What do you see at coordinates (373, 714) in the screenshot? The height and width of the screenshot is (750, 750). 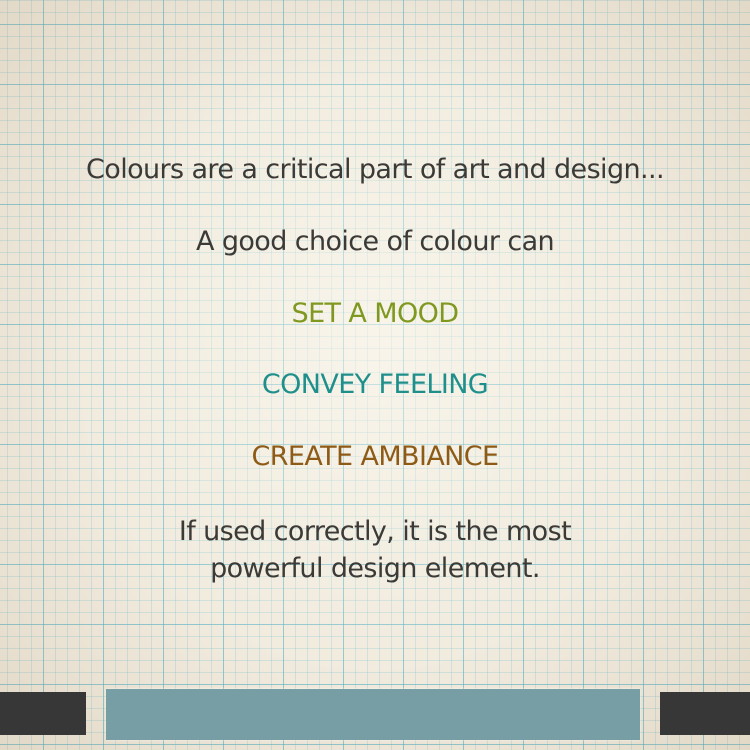 I see `footer-center-bar` at bounding box center [373, 714].